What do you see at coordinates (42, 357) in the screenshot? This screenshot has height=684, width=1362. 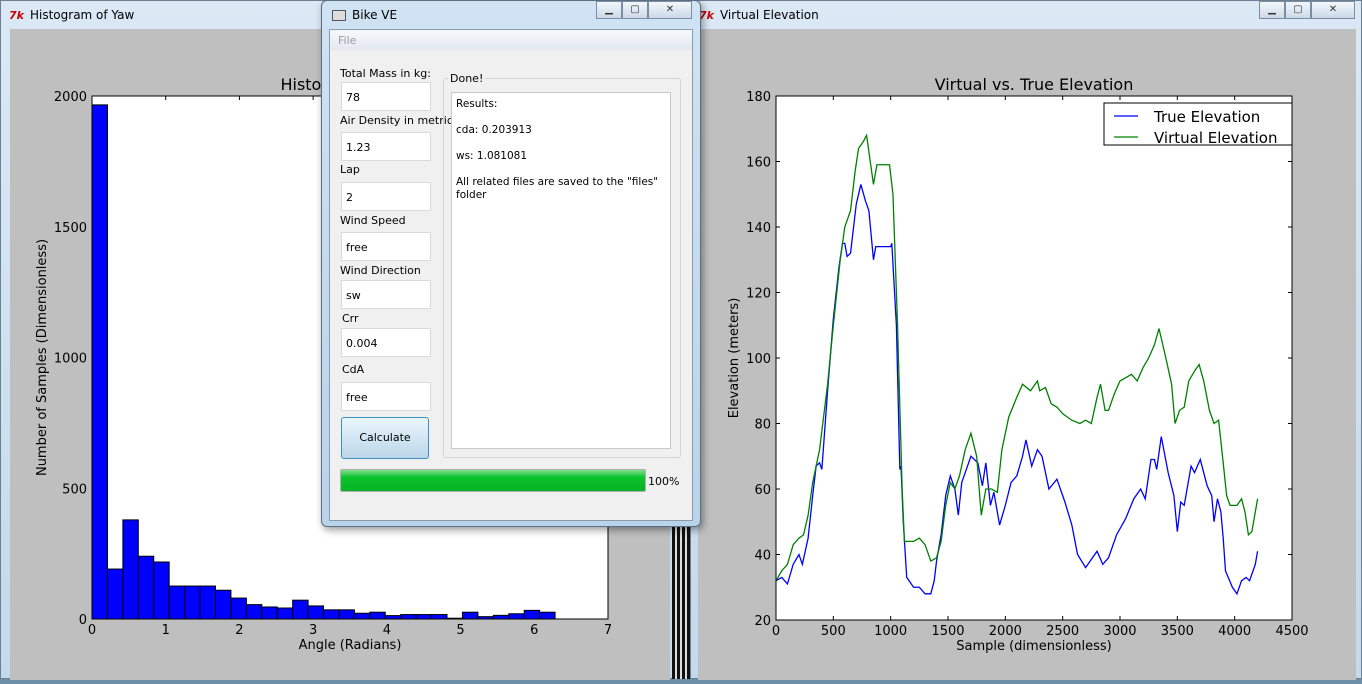 I see `y-axis-label: Number of Samples (Dimensionless)` at bounding box center [42, 357].